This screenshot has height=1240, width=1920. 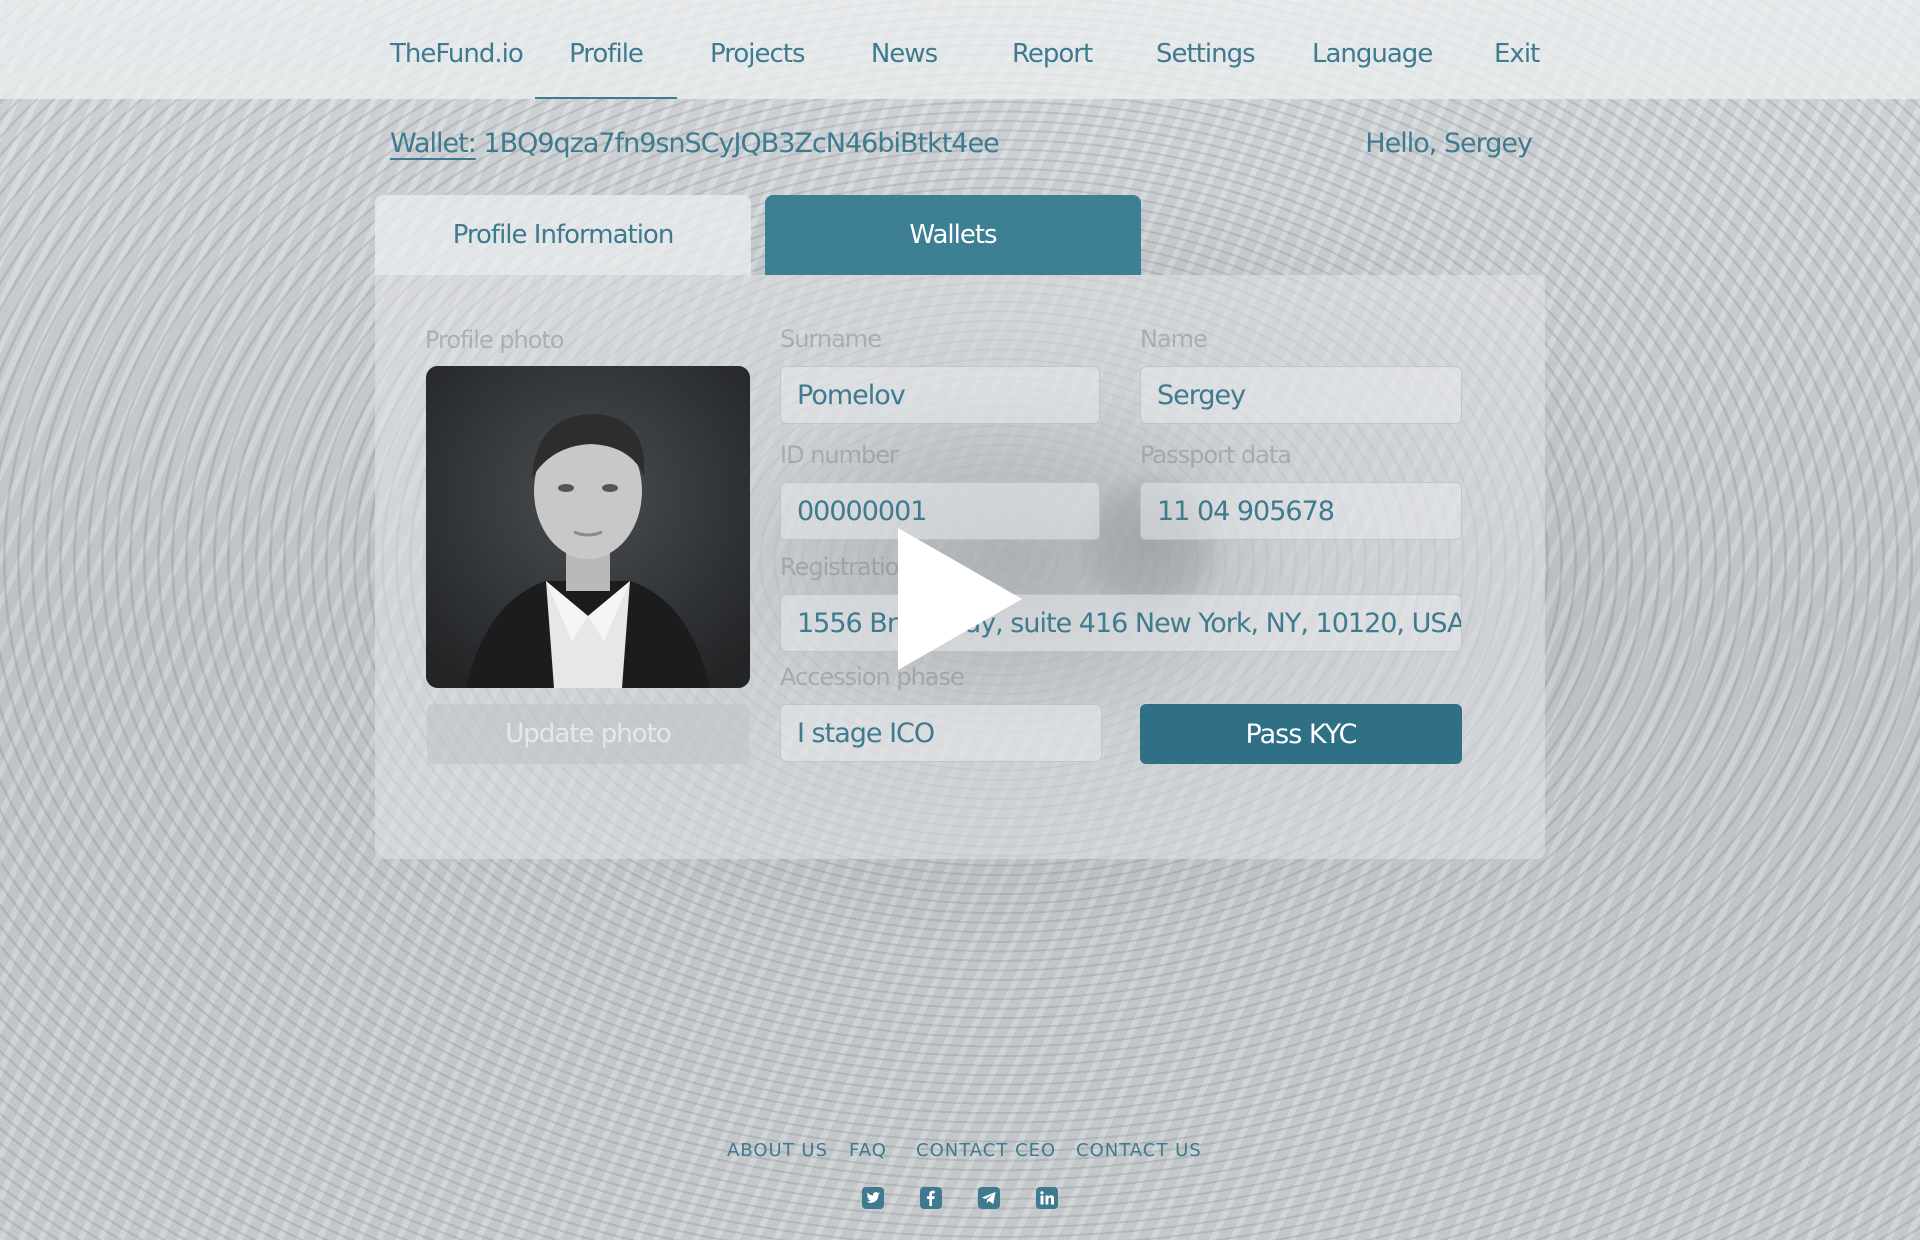 I want to click on tab-profile-information: Profile Information, so click(x=563, y=235).